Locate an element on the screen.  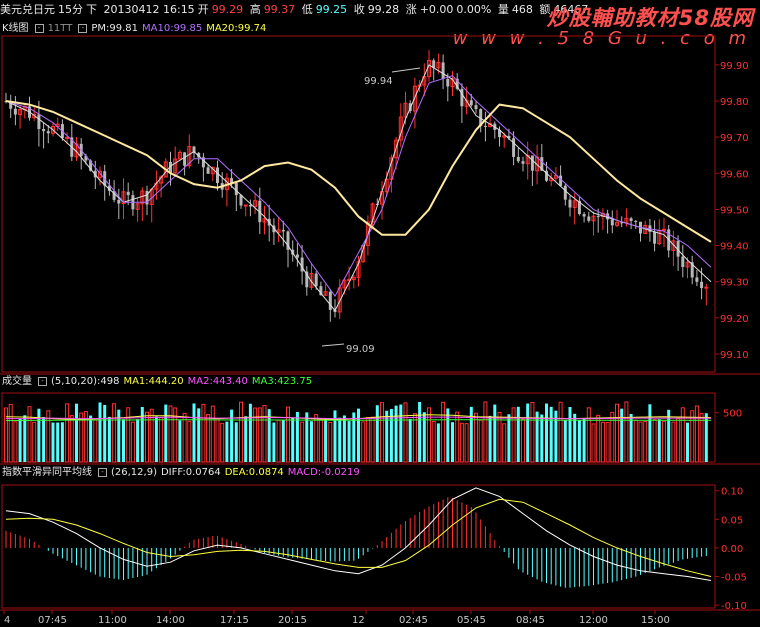
ma20-value: 99.74 is located at coordinates (252, 28).